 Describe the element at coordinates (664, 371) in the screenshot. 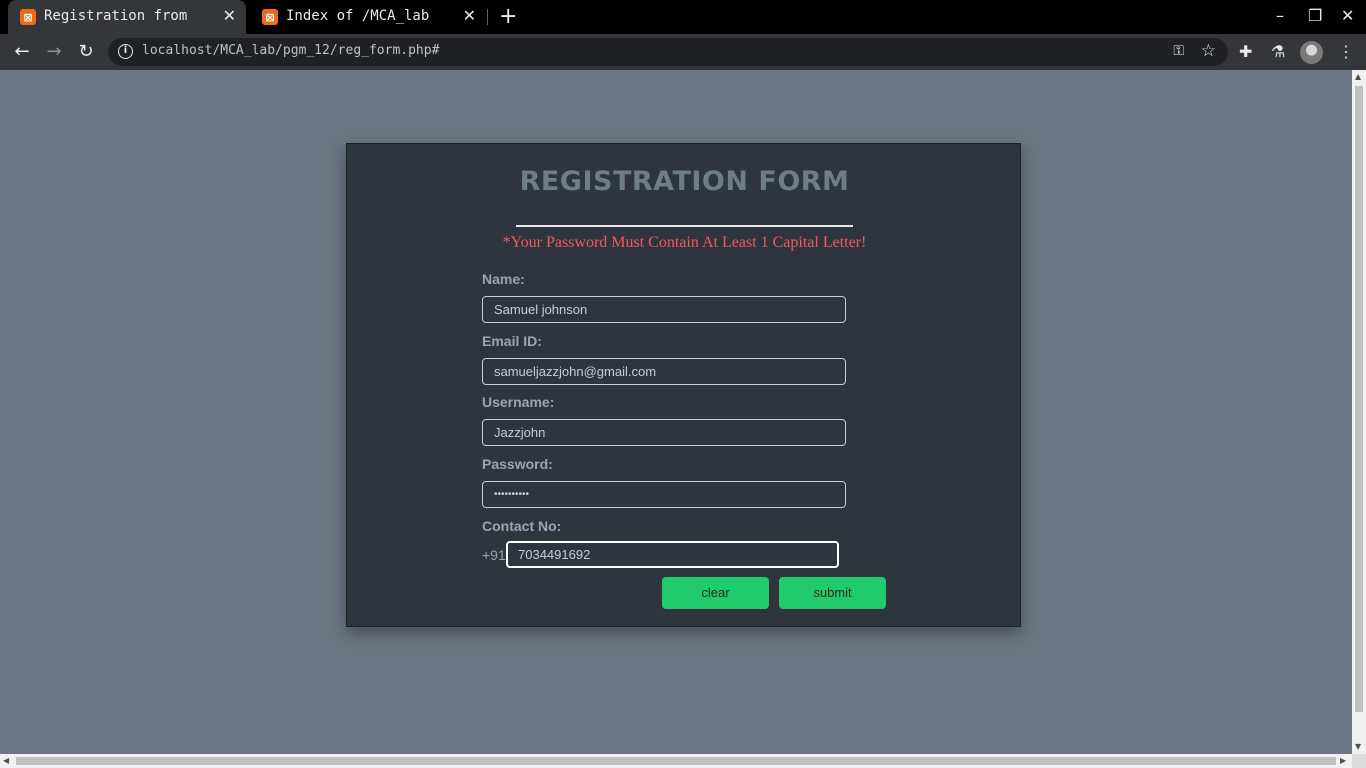

I see `email-input: samueljazzjohn@gmail.com` at that location.